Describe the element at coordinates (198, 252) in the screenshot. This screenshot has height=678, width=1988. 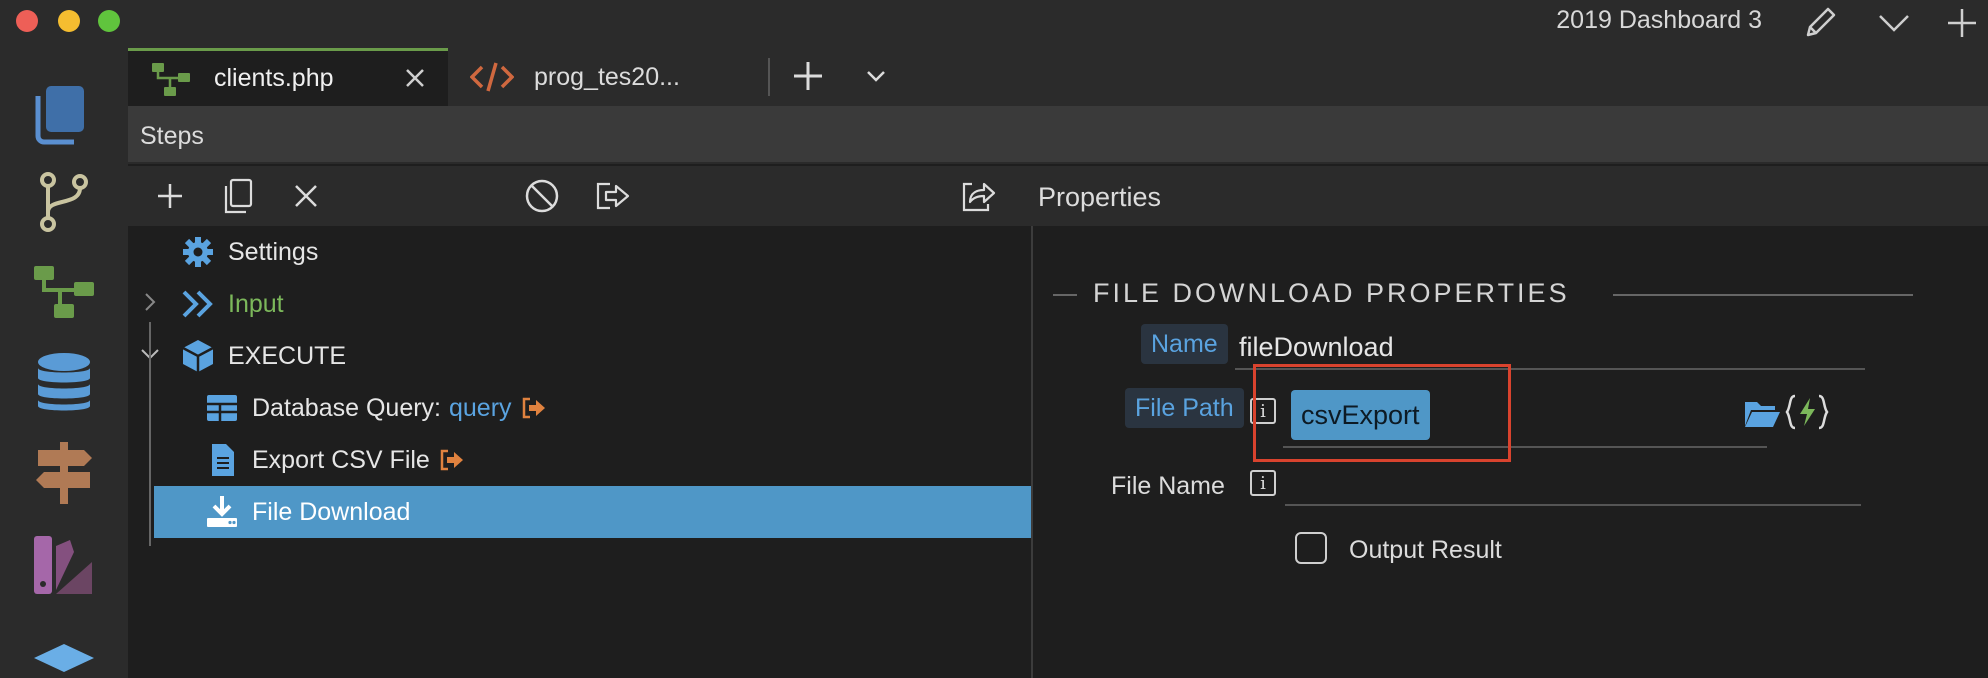
I see `gear-icon` at that location.